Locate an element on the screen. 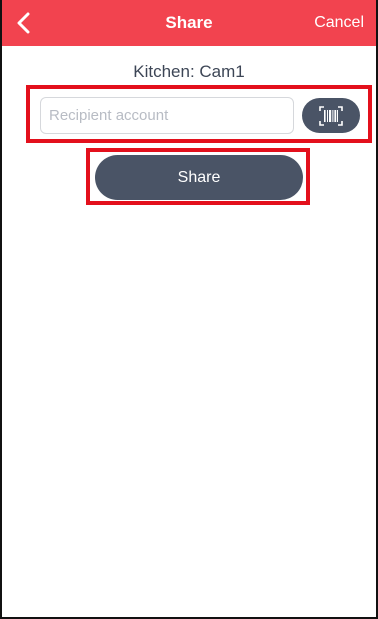 This screenshot has height=619, width=378. cancel-button: Cancel is located at coordinates (339, 23).